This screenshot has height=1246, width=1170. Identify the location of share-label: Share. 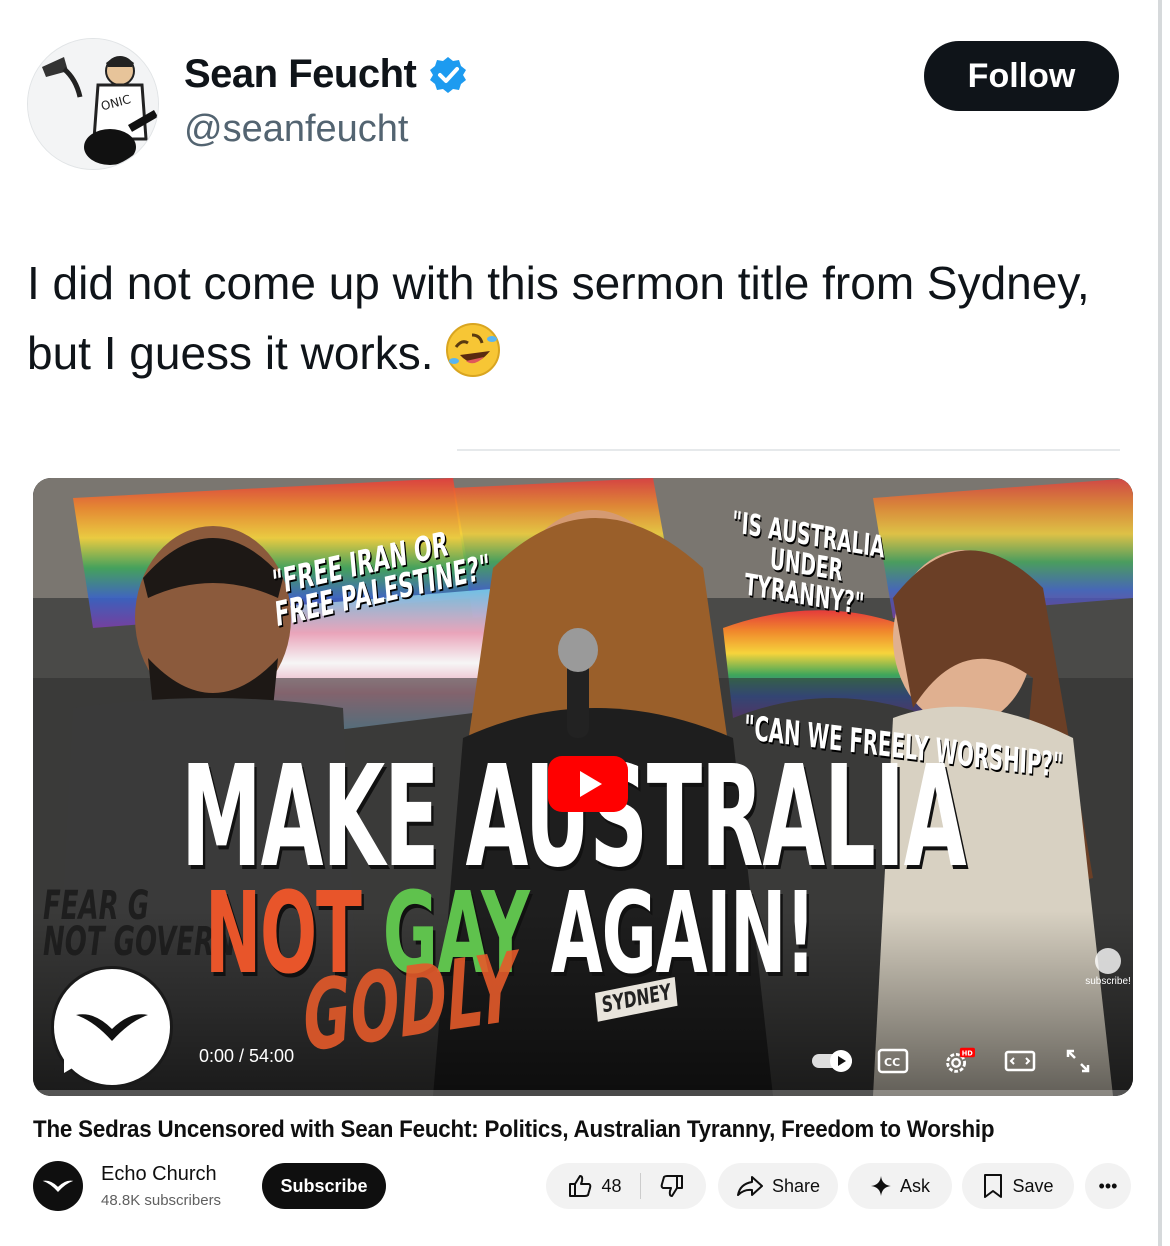
(796, 1185).